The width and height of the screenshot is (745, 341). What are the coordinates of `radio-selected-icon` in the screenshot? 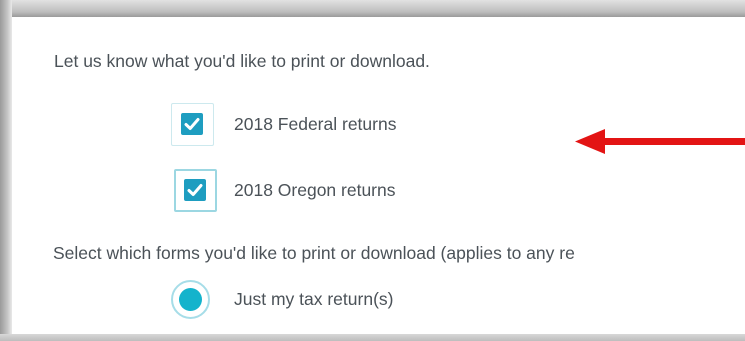 It's located at (190, 299).